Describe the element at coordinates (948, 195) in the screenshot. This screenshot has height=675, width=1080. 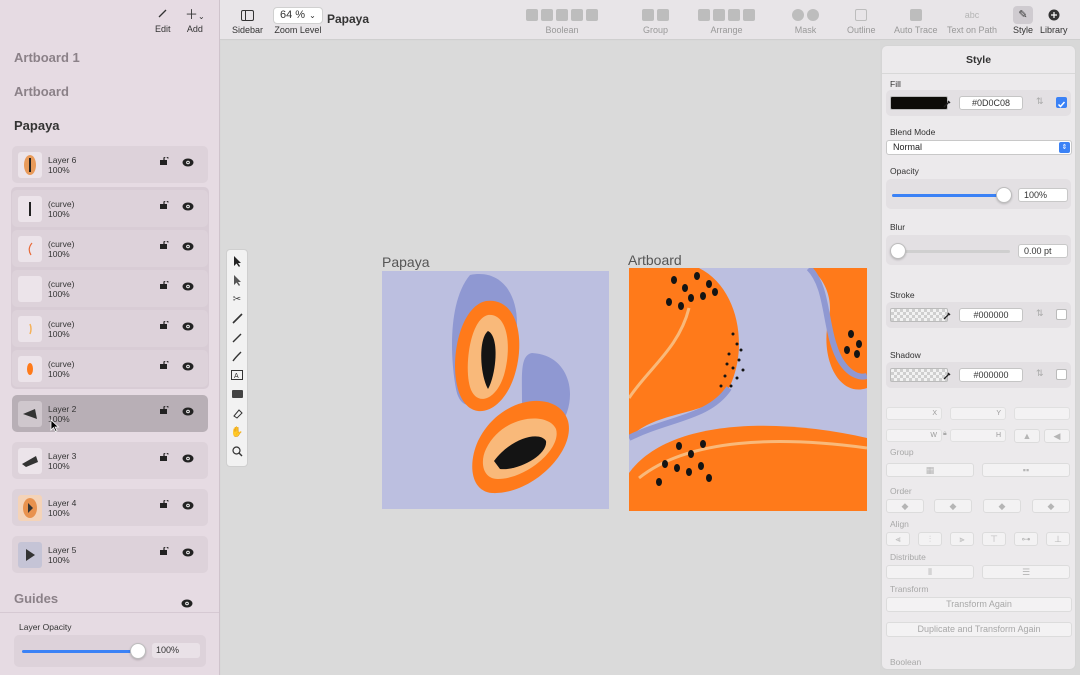
I see `opacity-slider` at that location.